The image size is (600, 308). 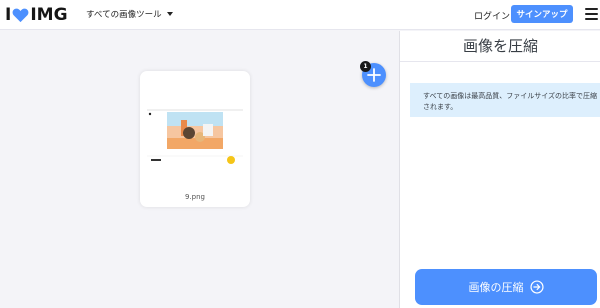 I want to click on info-text: すべての画像は最高品質、ファイルサイズの比率で圧縮されます。, so click(x=510, y=101).